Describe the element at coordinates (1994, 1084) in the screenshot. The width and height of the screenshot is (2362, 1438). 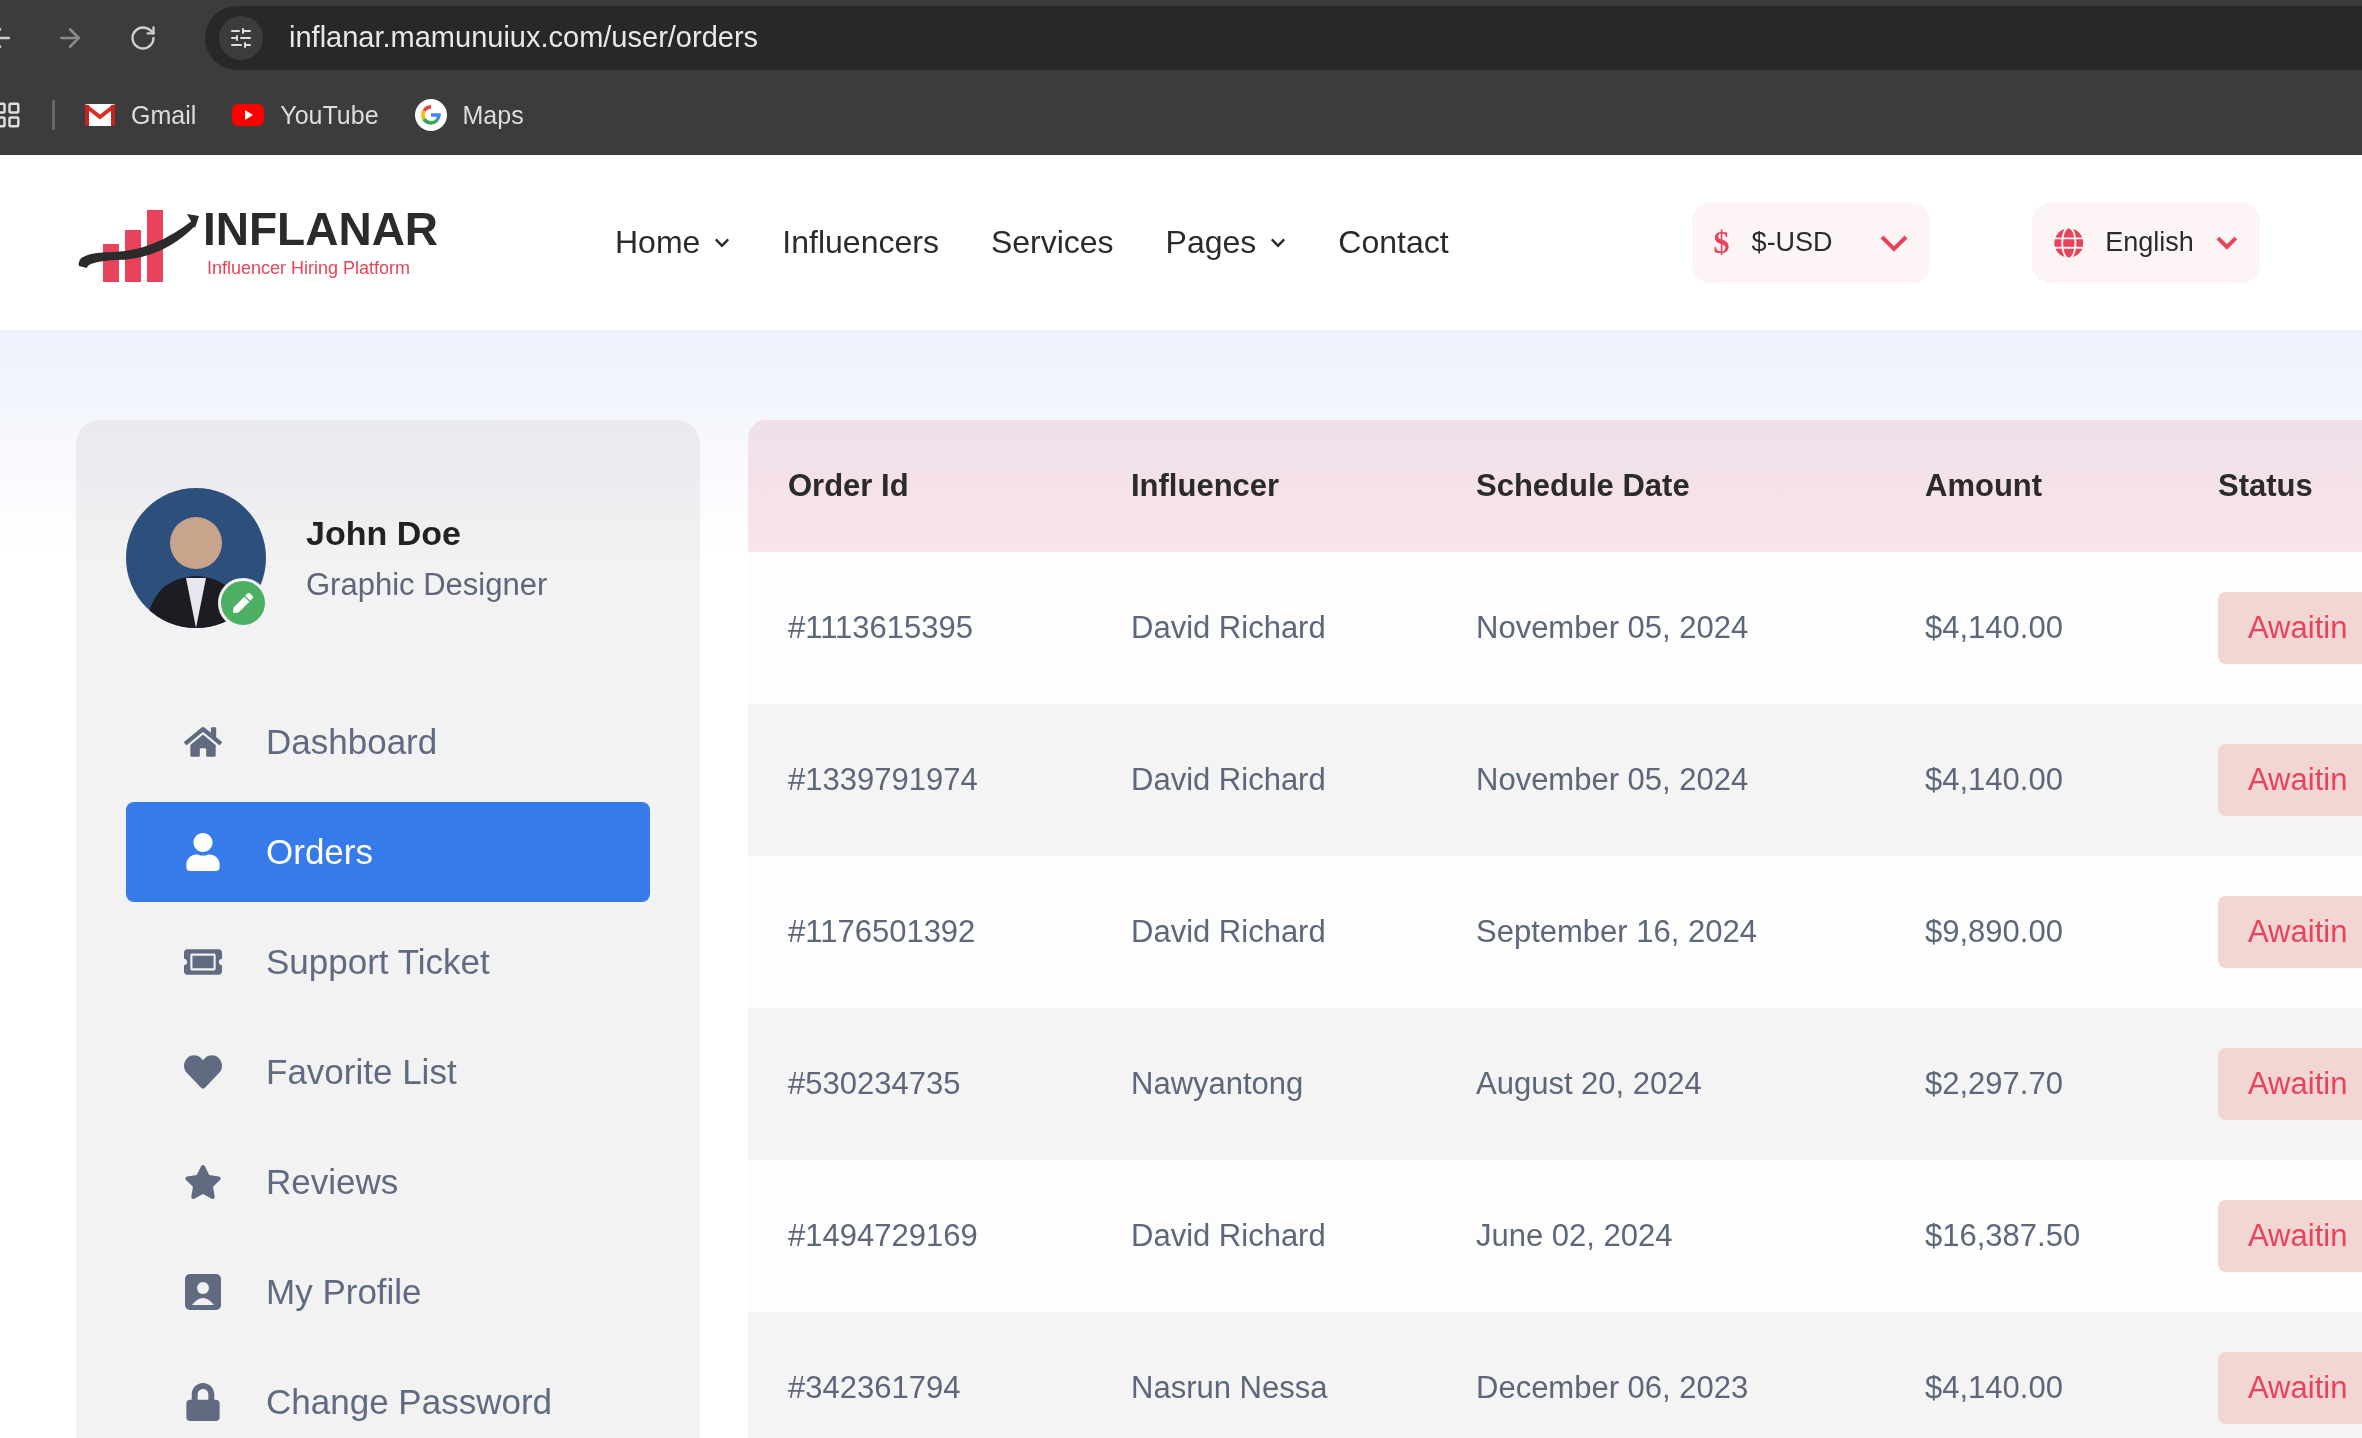
I see `table-cell-text: $2,297.70` at that location.